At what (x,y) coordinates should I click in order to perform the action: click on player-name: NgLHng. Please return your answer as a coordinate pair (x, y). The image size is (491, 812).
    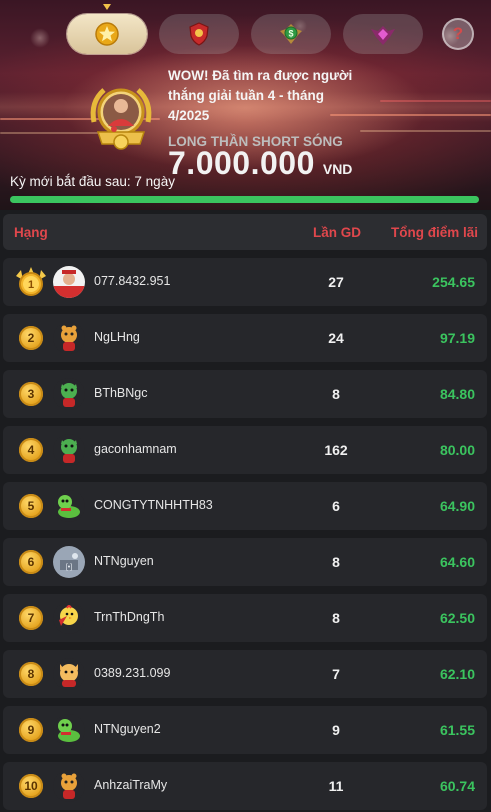
    Looking at the image, I should click on (117, 337).